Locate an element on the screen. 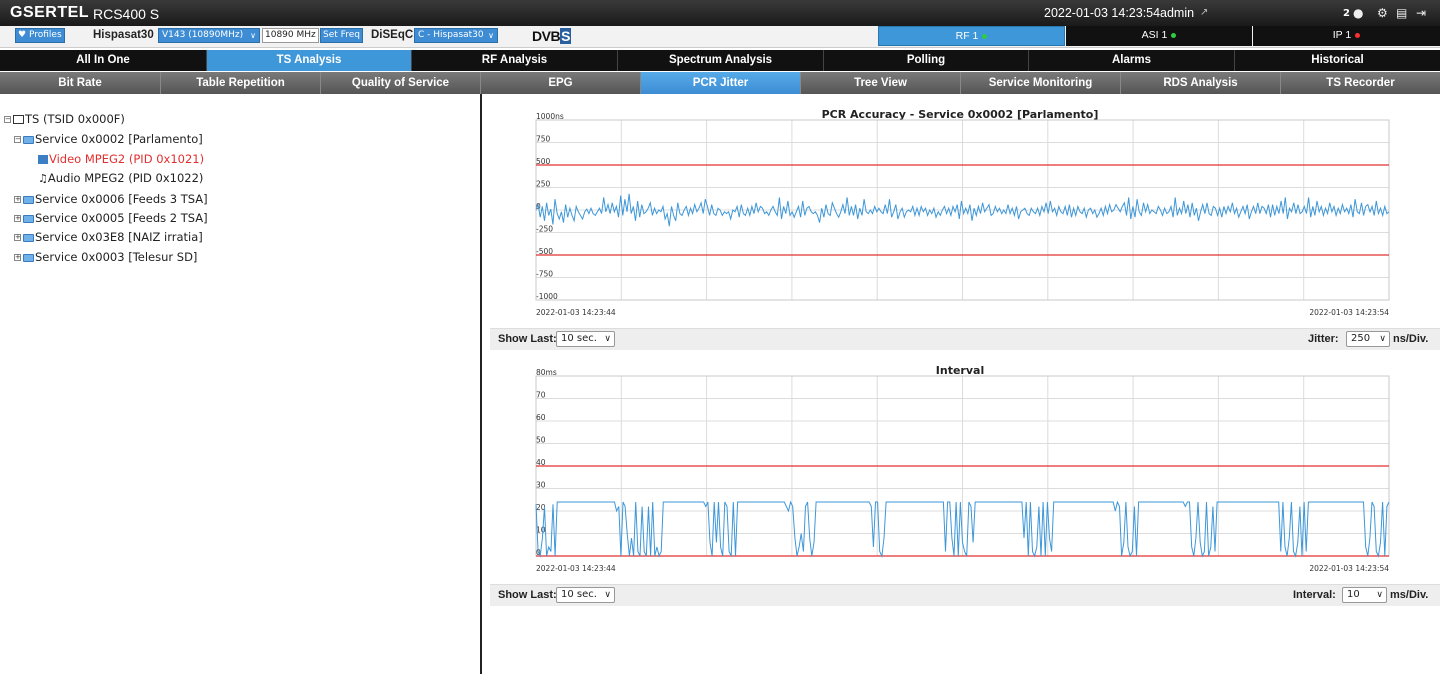 The height and width of the screenshot is (674, 1440). gear-icon: ⚙ is located at coordinates (1382, 13).